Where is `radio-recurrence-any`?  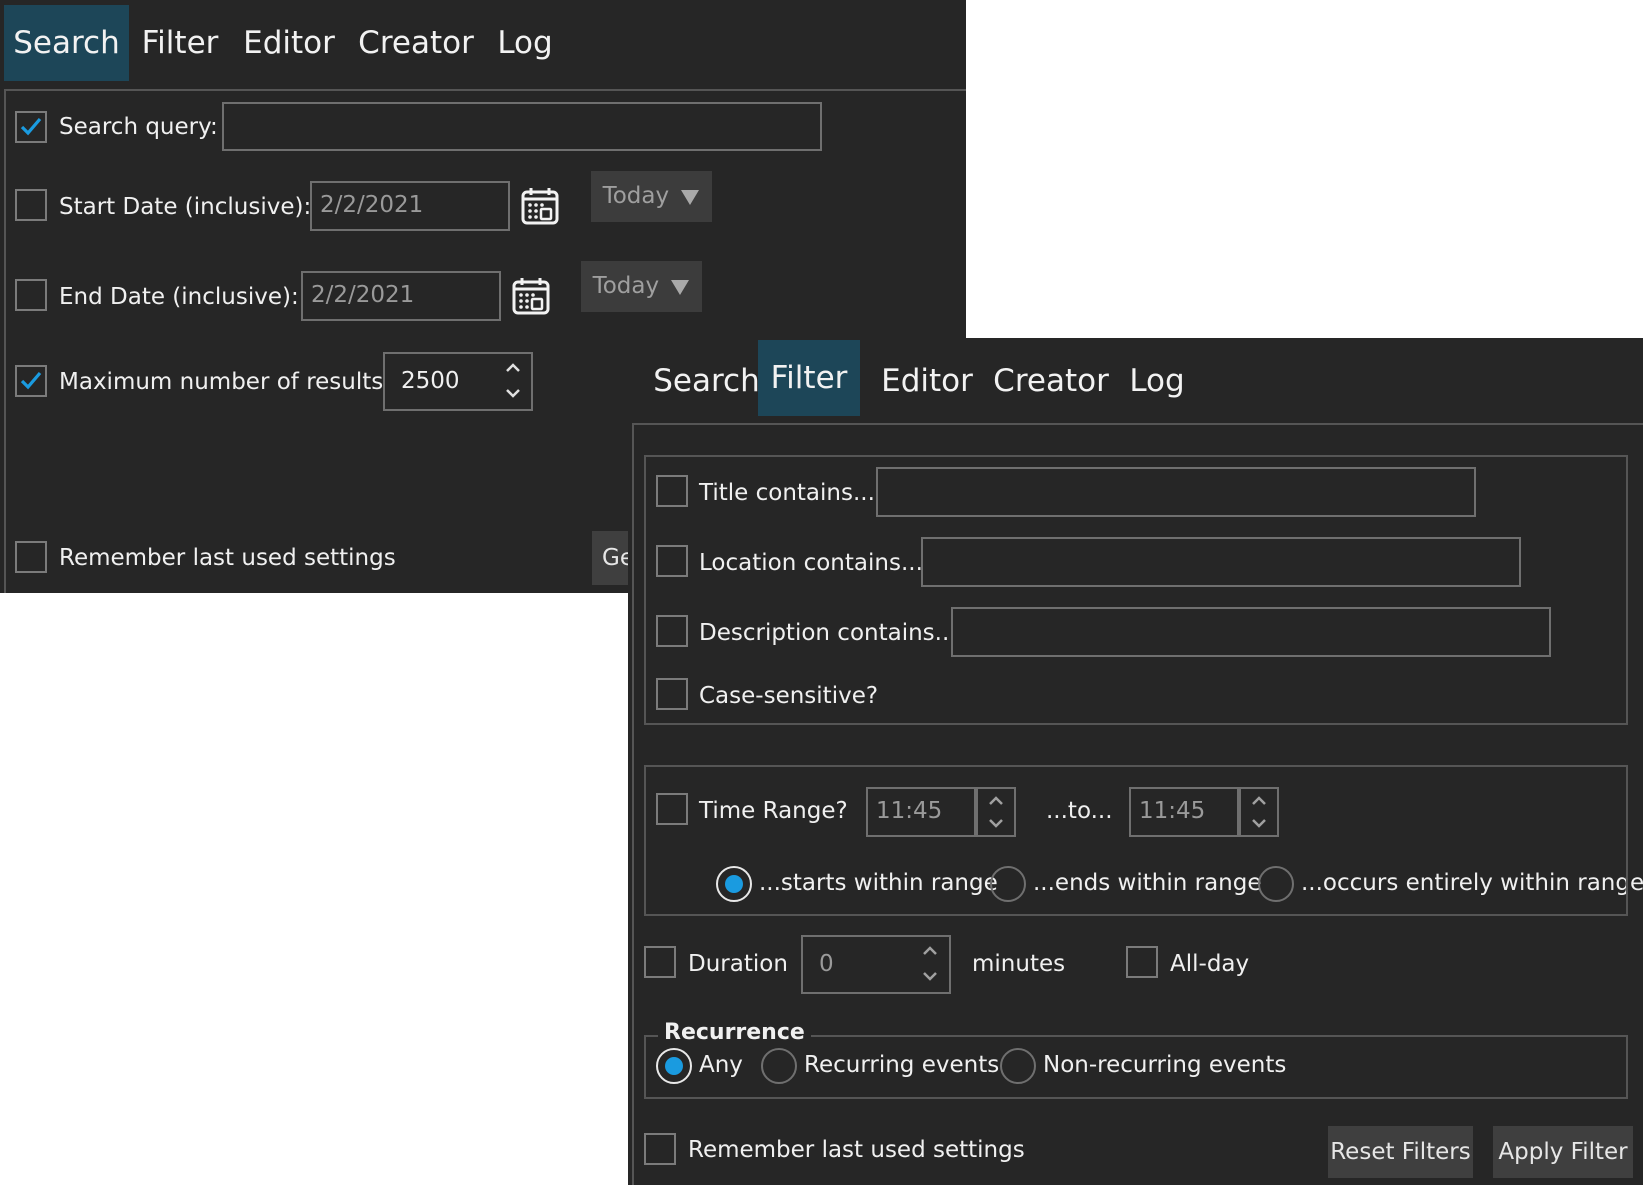 radio-recurrence-any is located at coordinates (674, 1066).